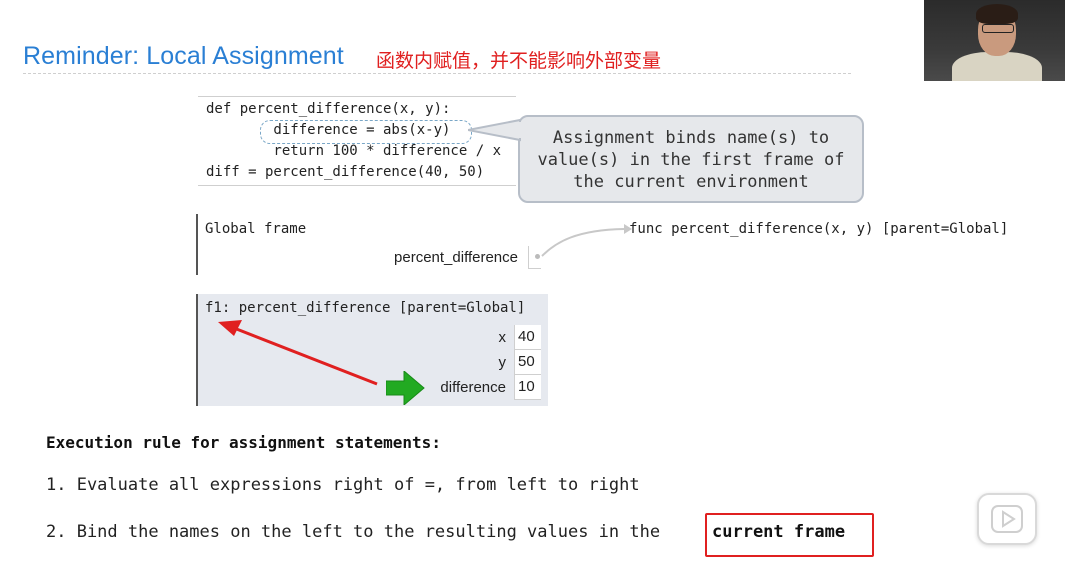 Image resolution: width=1065 pixels, height=576 pixels. Describe the element at coordinates (997, 14) in the screenshot. I see `presenter-hair` at that location.